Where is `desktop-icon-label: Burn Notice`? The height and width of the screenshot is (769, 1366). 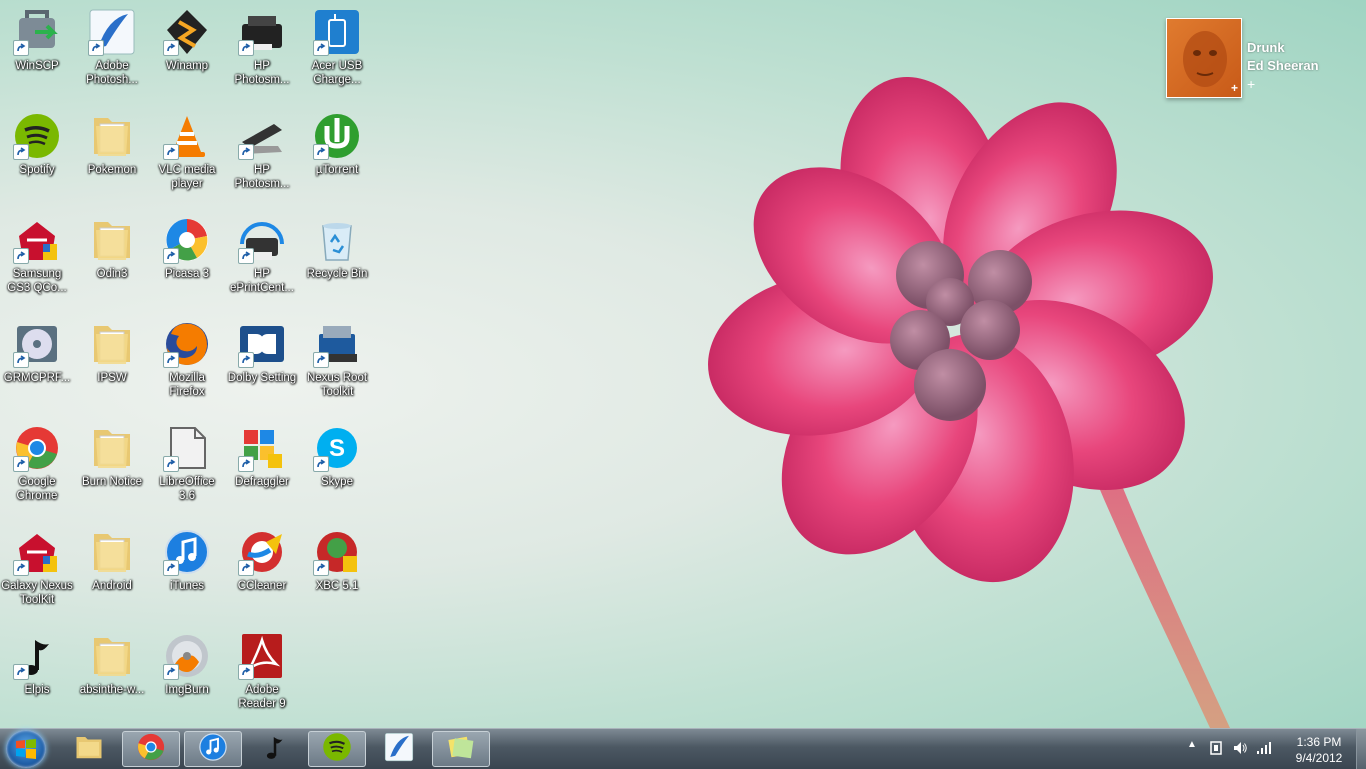
desktop-icon-label: Burn Notice is located at coordinates (112, 482).